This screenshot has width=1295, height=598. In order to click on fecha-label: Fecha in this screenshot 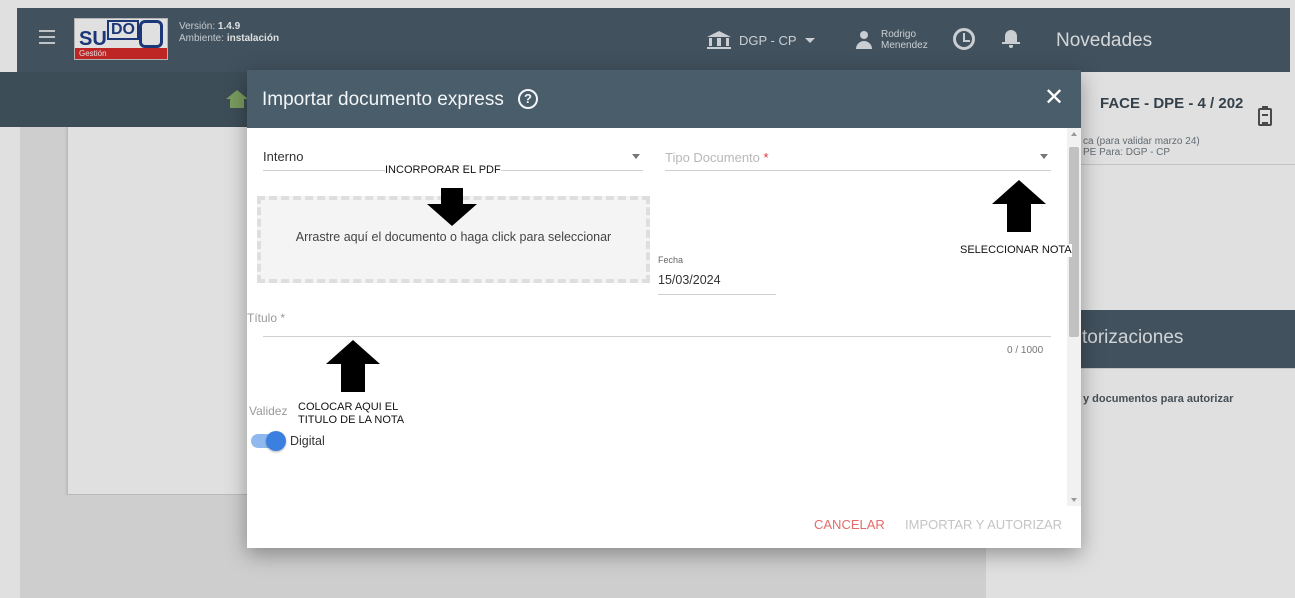, I will do `click(671, 260)`.